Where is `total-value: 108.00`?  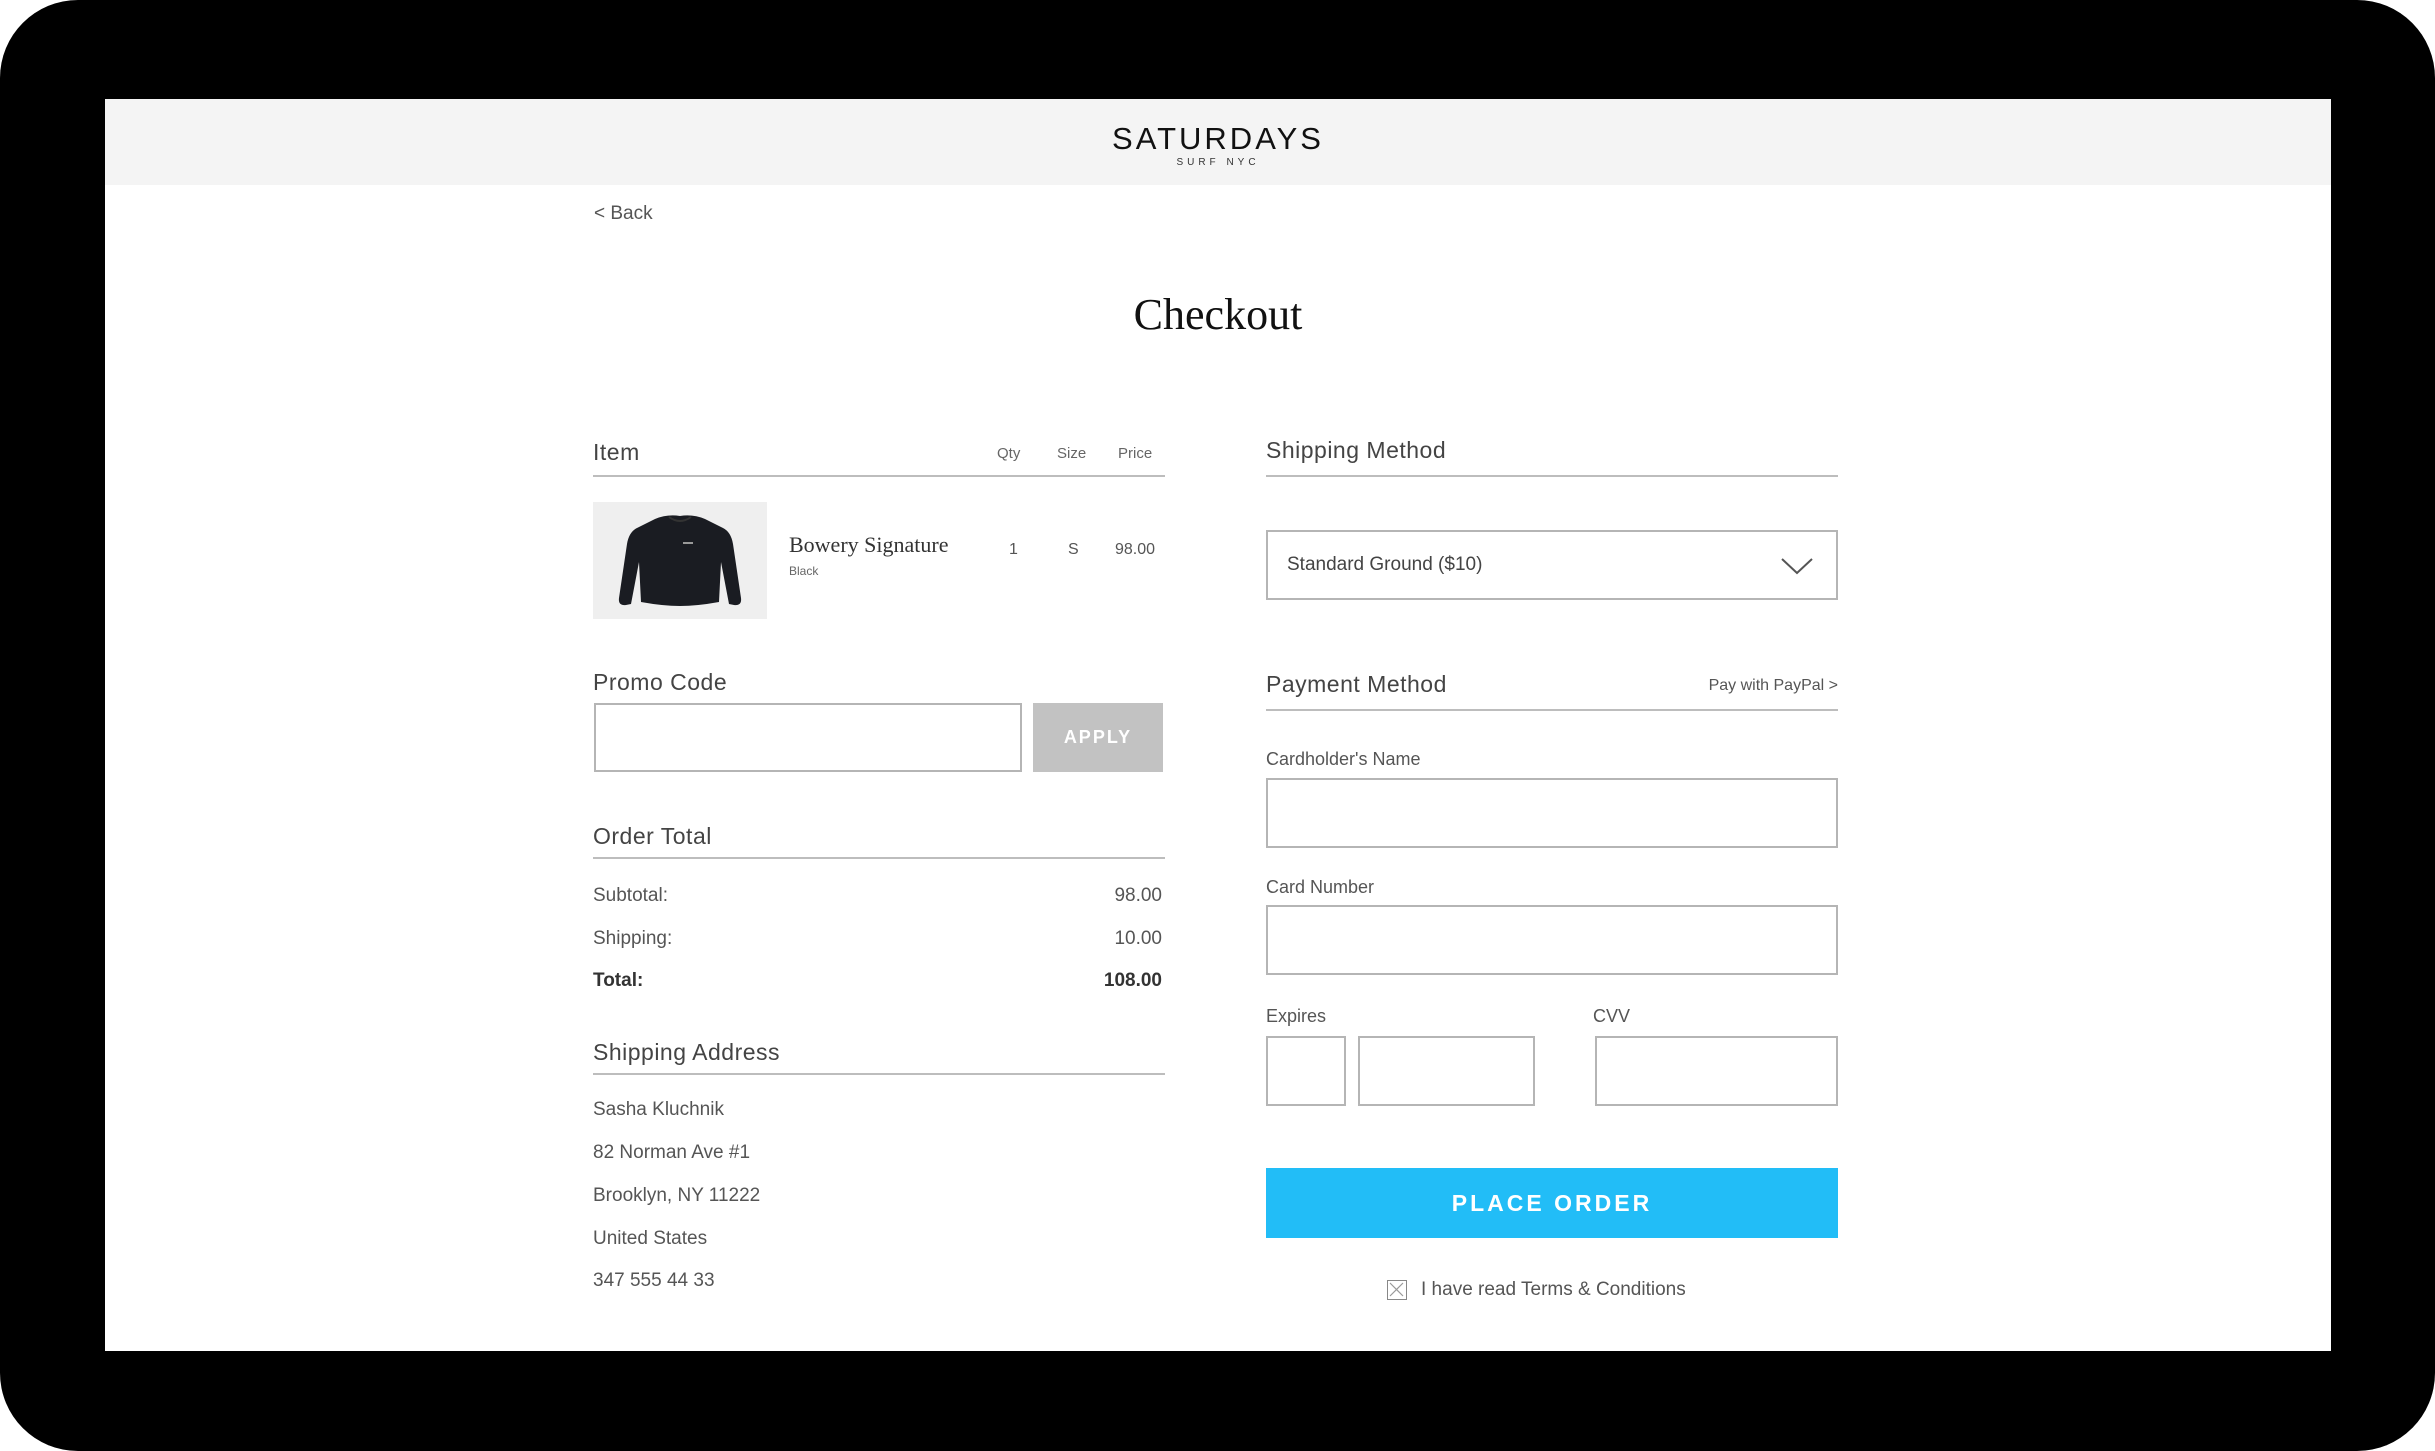 total-value: 108.00 is located at coordinates (1132, 980).